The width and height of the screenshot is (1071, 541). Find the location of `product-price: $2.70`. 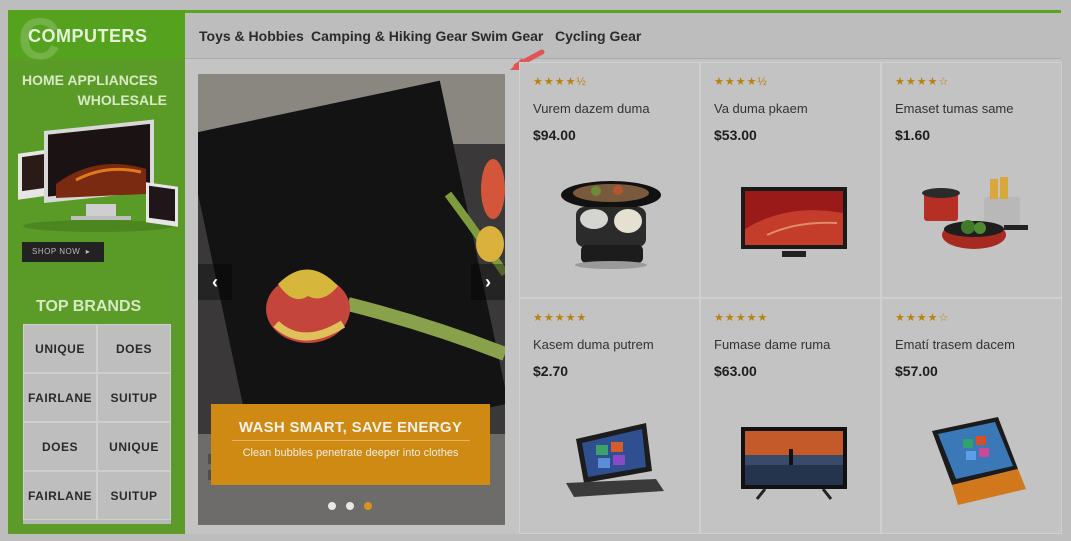

product-price: $2.70 is located at coordinates (551, 371).